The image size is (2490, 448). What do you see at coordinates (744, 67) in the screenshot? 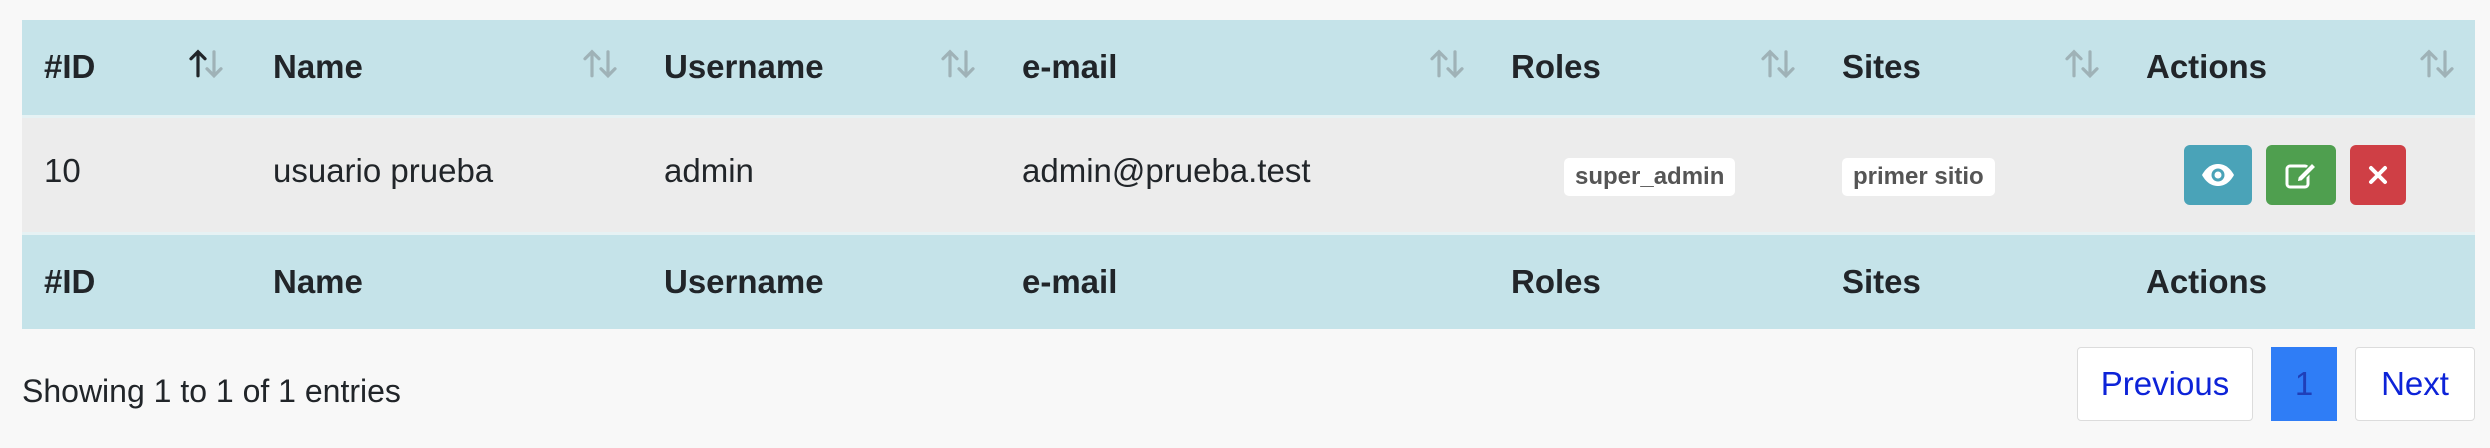
I see `column-header-label: Username` at bounding box center [744, 67].